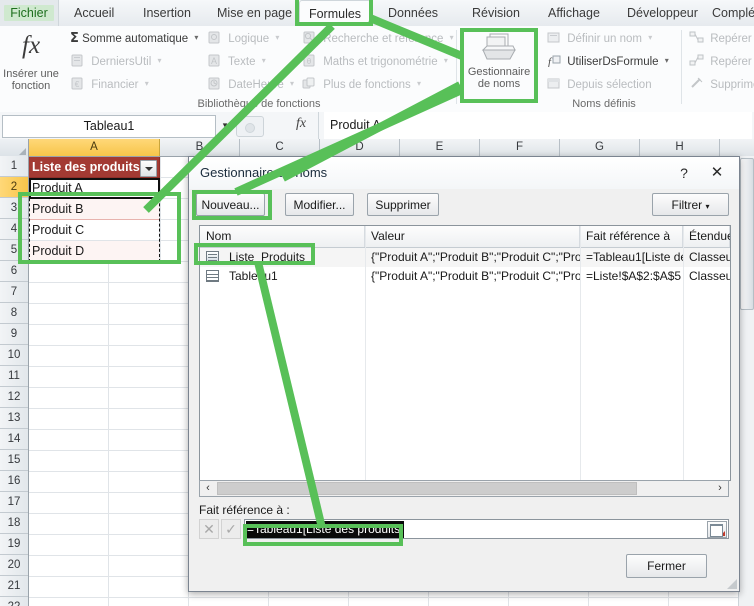 The image size is (754, 606). What do you see at coordinates (14, 481) in the screenshot?
I see `row-header-16: 16` at bounding box center [14, 481].